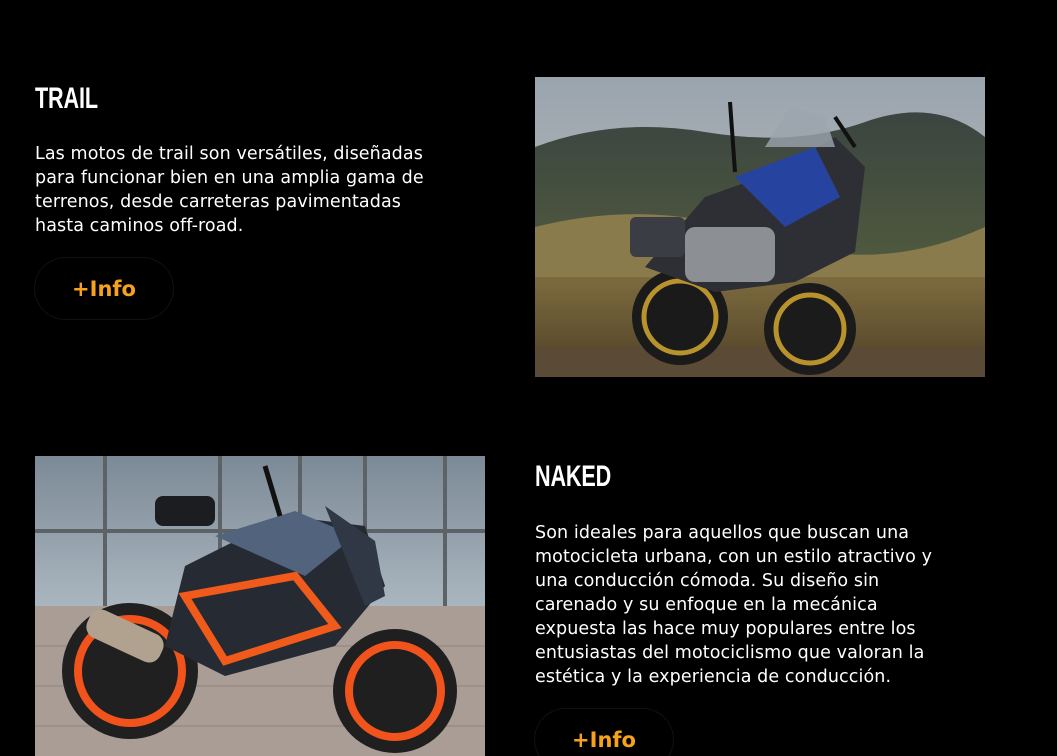 This screenshot has height=756, width=1057. What do you see at coordinates (66, 98) in the screenshot?
I see `trail-title: TRAIL` at bounding box center [66, 98].